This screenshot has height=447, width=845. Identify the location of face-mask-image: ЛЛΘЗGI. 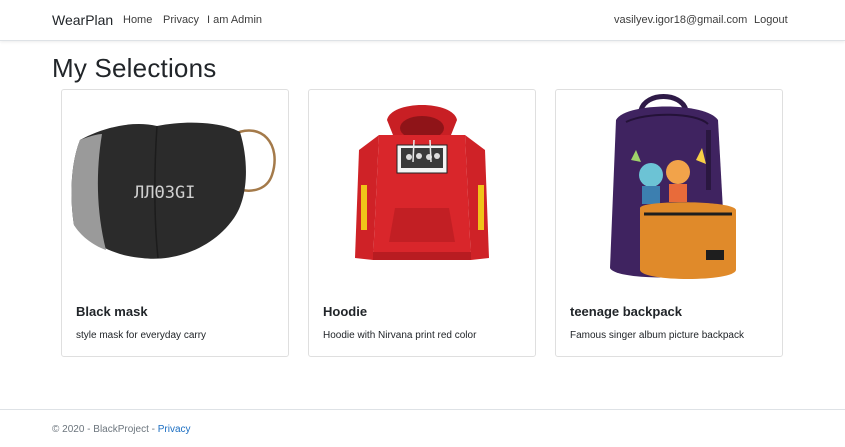
(173, 190).